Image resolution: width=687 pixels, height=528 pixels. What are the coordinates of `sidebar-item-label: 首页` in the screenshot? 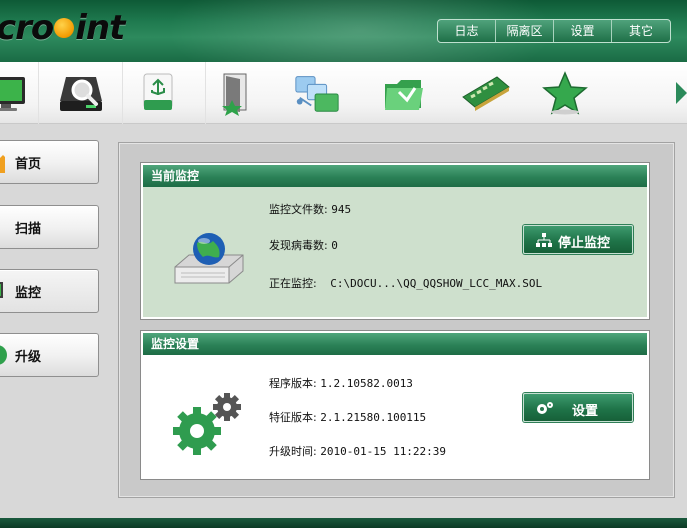 It's located at (28, 164).